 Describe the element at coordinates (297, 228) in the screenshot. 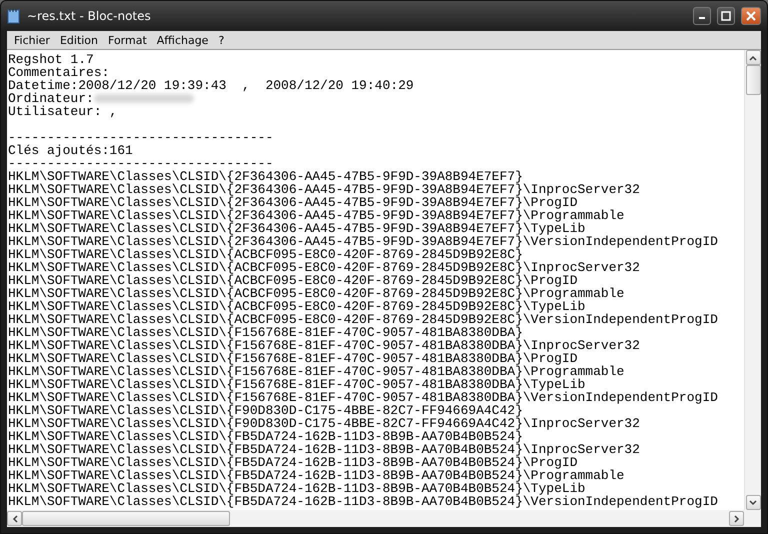

I see `text-line: HKLM\SOFTWARE\Classes\CLSID\{2F364306-AA45-47B5-9F9D-39A8B94E7EF7}\TypeLib` at that location.